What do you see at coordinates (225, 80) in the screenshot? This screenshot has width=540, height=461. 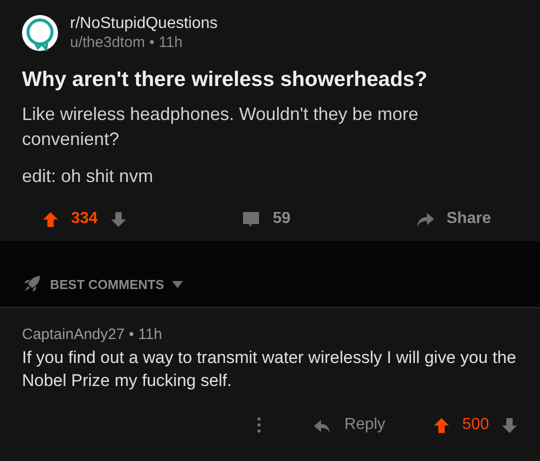 I see `post-title: Why aren't there wireless showerheads?` at bounding box center [225, 80].